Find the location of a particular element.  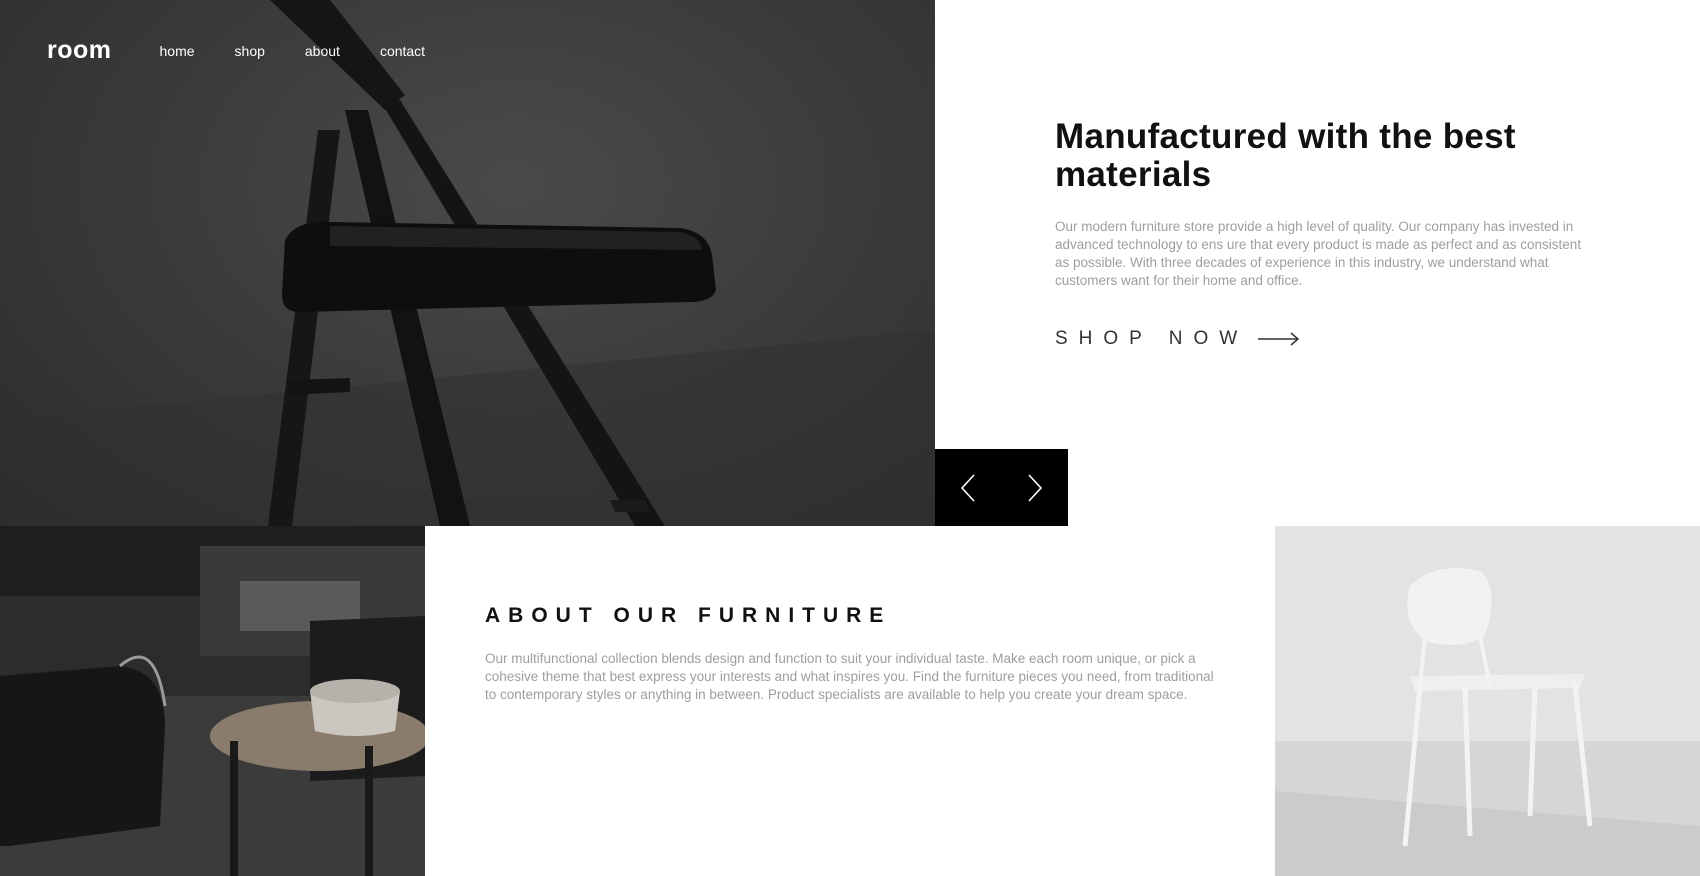

about-image-white-chair is located at coordinates (1487, 701).